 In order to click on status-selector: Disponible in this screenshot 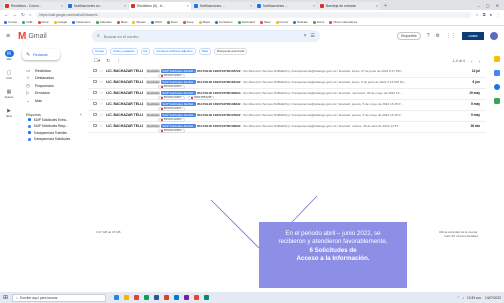, I will do `click(408, 36)`.